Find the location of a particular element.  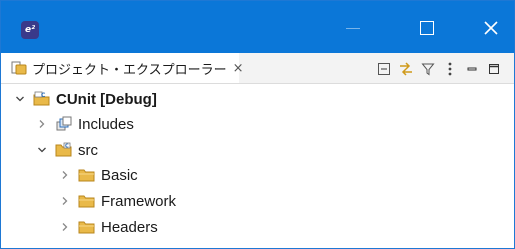

source-folder-icon: C is located at coordinates (64, 150).